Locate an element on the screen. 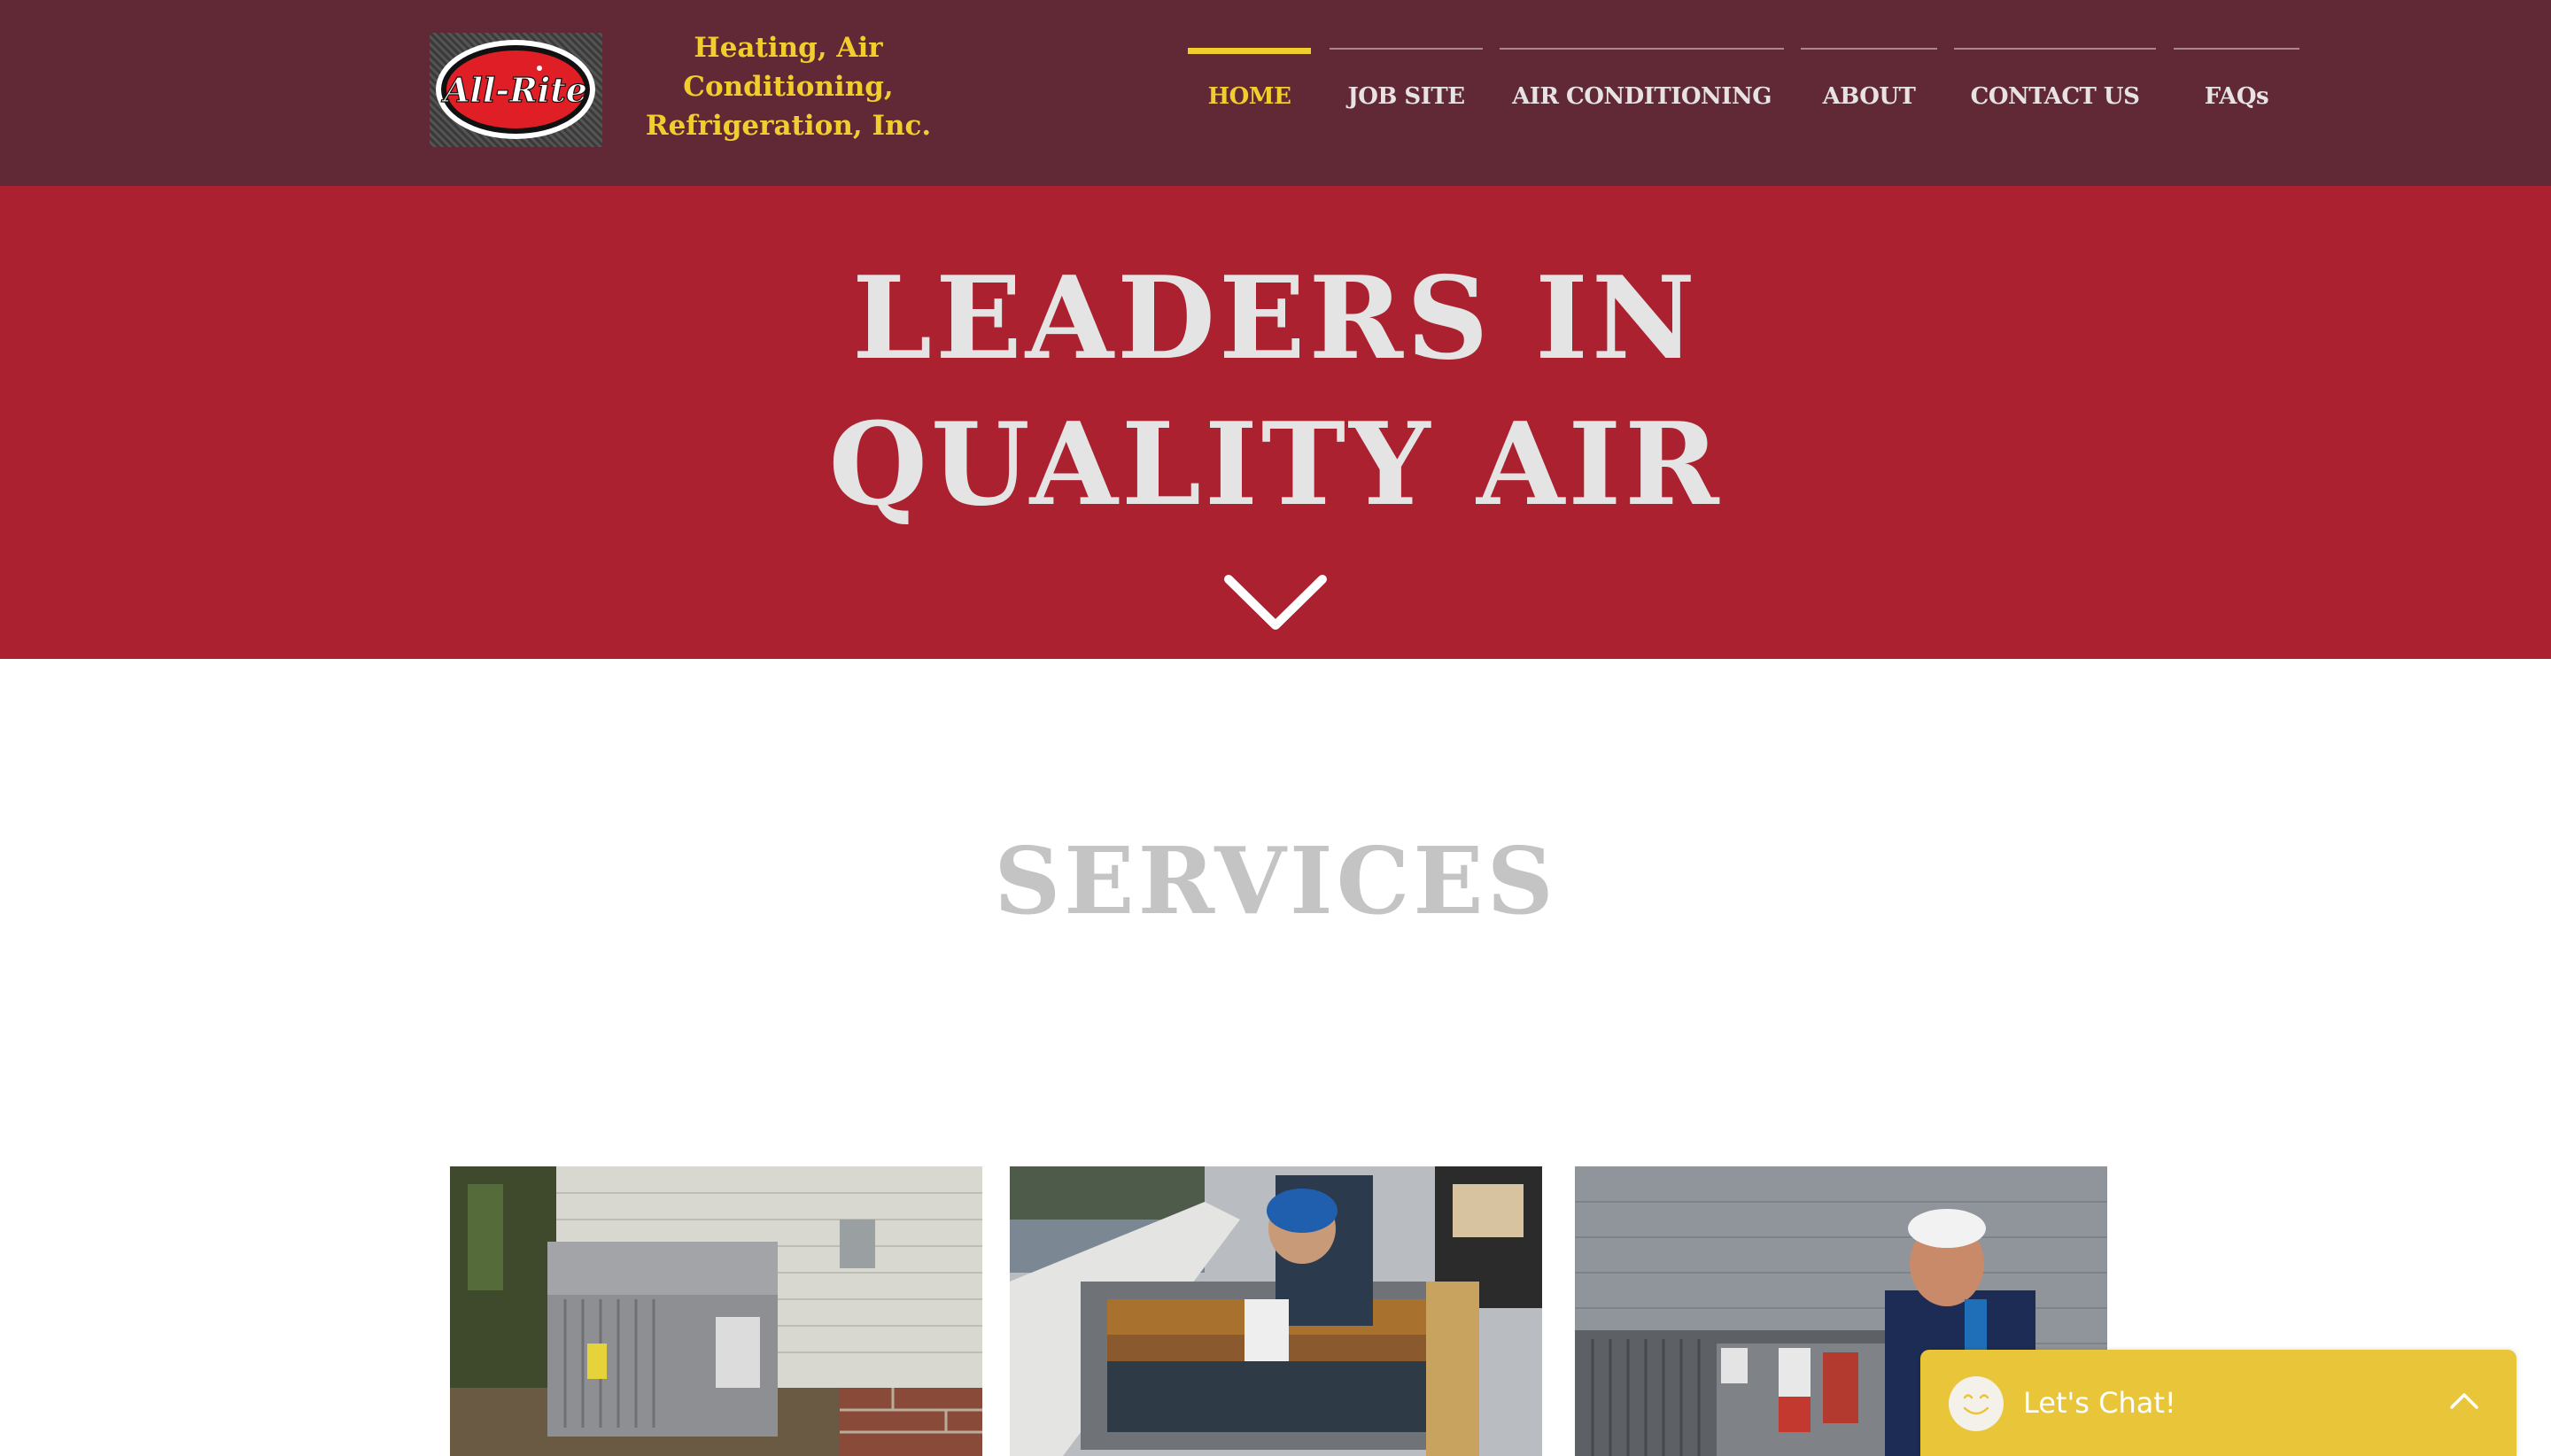  nav-item-about: ABOUT is located at coordinates (1869, 83).